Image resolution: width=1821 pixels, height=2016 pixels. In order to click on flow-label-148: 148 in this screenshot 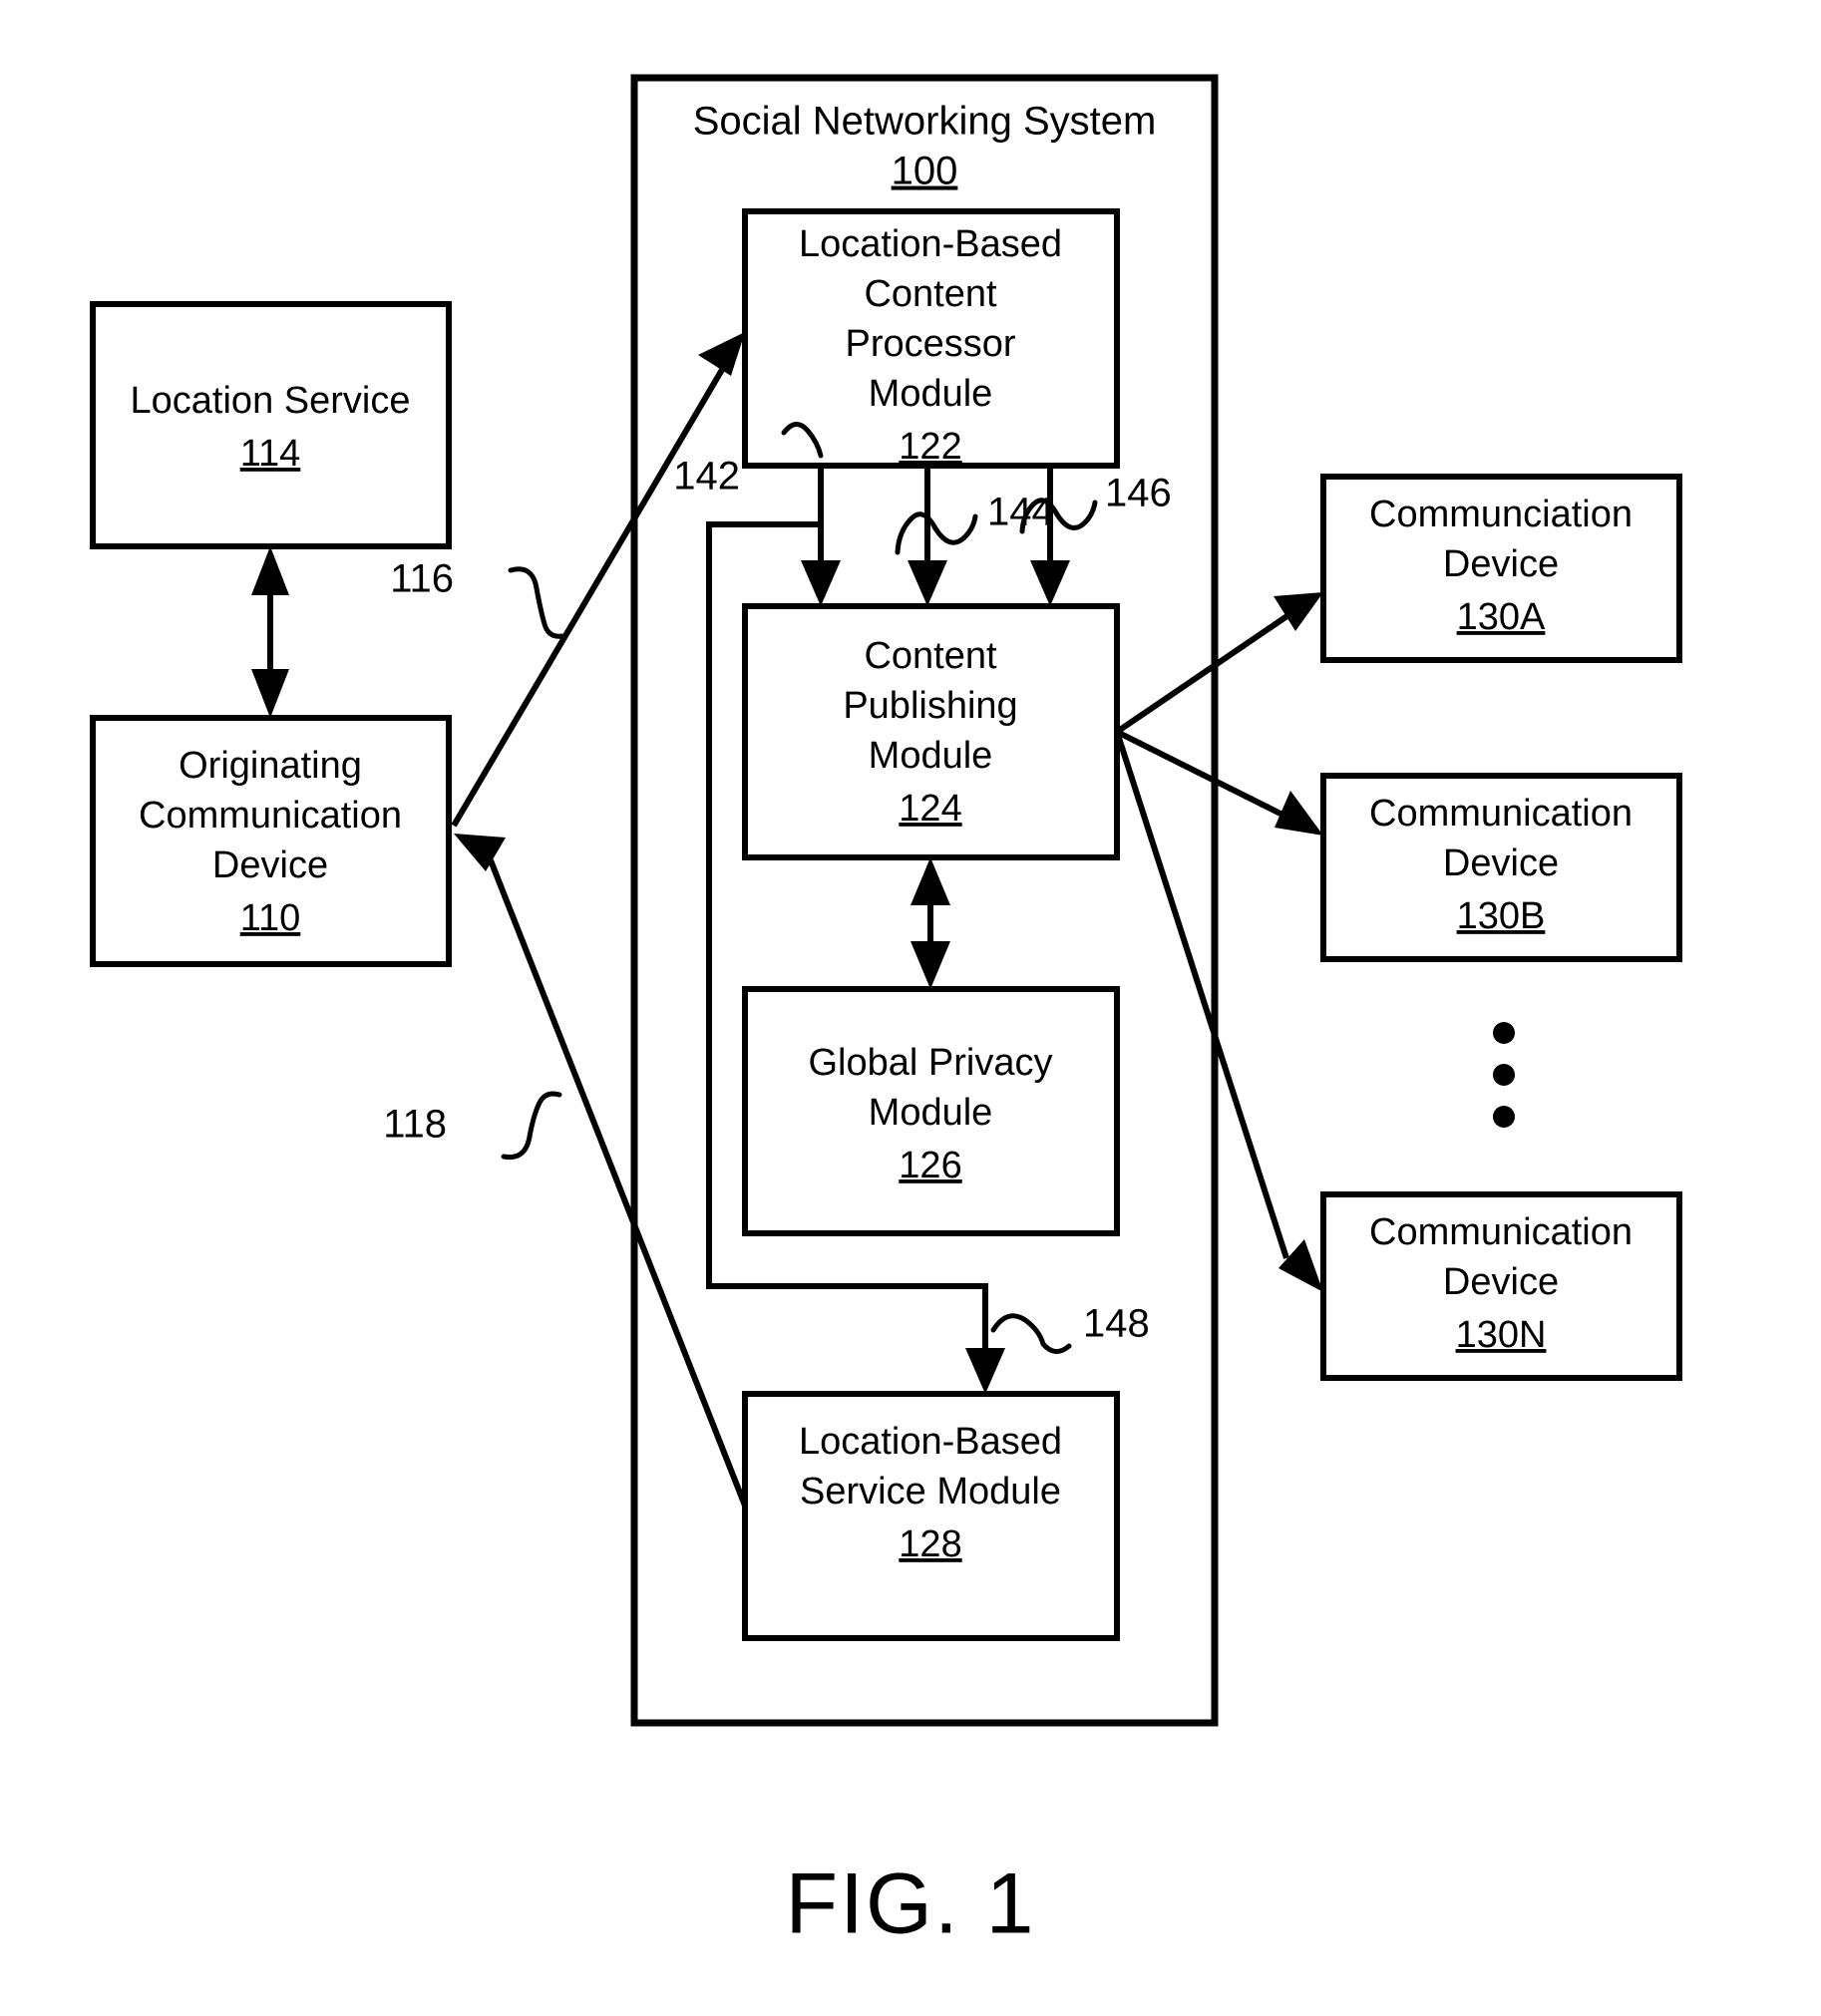, I will do `click(1117, 1324)`.